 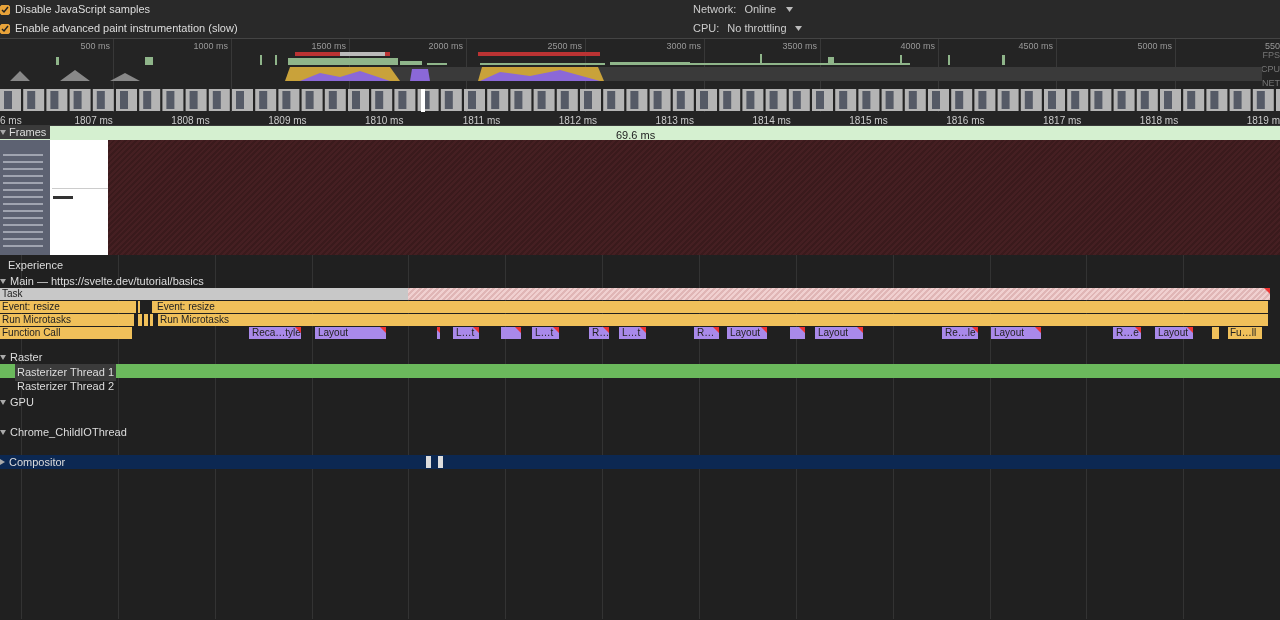 I want to click on time-label: 1815 ms, so click(x=868, y=121).